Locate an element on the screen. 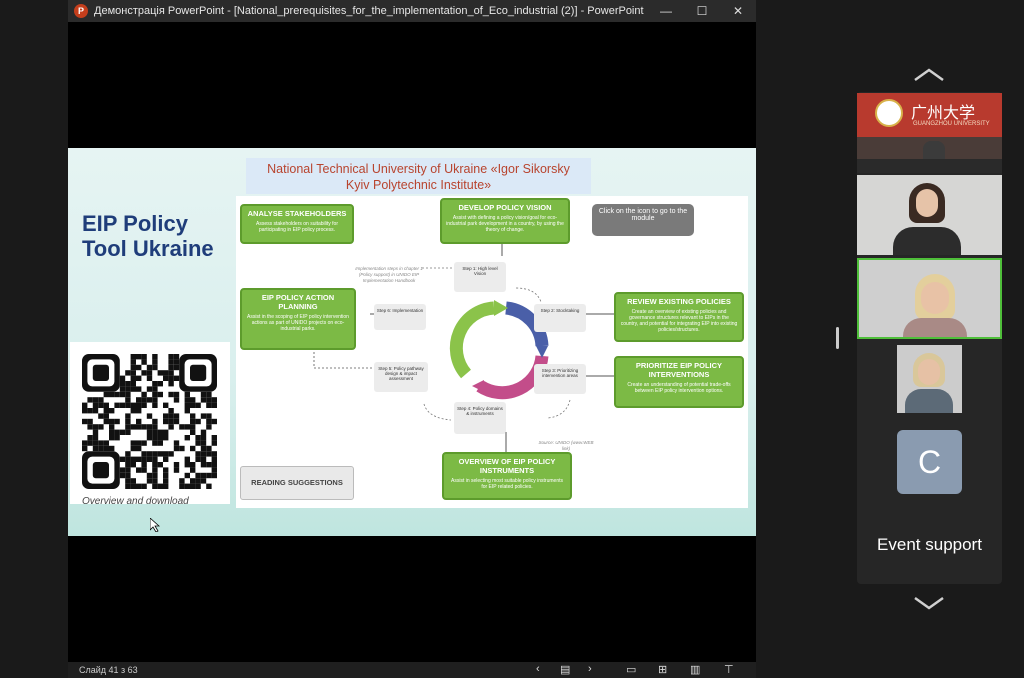  maximize-button: ☐ is located at coordinates (702, 11).